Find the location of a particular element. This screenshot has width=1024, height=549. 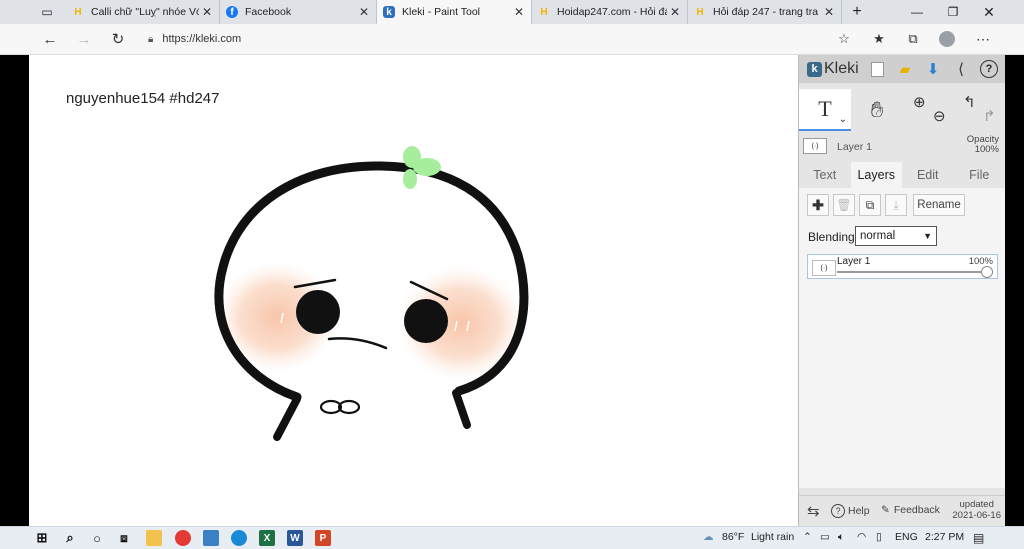

panel-footer: ⇆ ? Help ✎ Feedback updated 2021-06-16 is located at coordinates (902, 511).